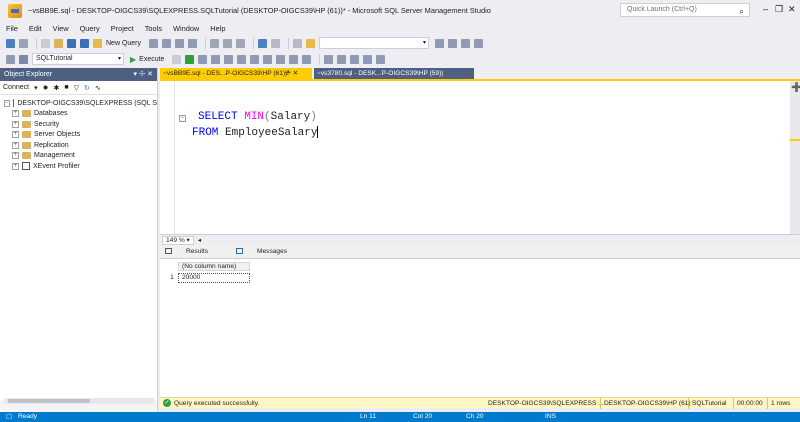 The height and width of the screenshot is (422, 800). I want to click on refresh-icon: ↻, so click(87, 88).